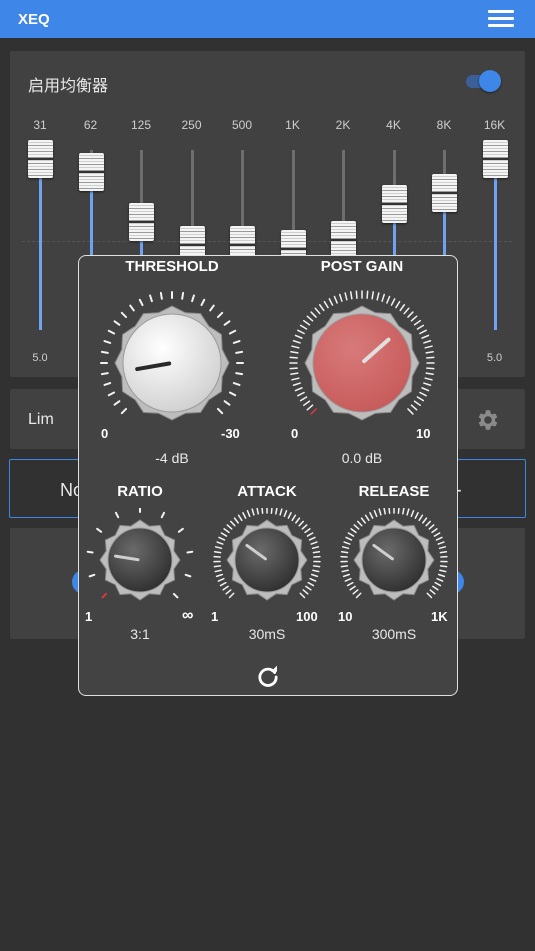 The width and height of the screenshot is (535, 951). What do you see at coordinates (267, 634) in the screenshot?
I see `attack-readout: 30mS` at bounding box center [267, 634].